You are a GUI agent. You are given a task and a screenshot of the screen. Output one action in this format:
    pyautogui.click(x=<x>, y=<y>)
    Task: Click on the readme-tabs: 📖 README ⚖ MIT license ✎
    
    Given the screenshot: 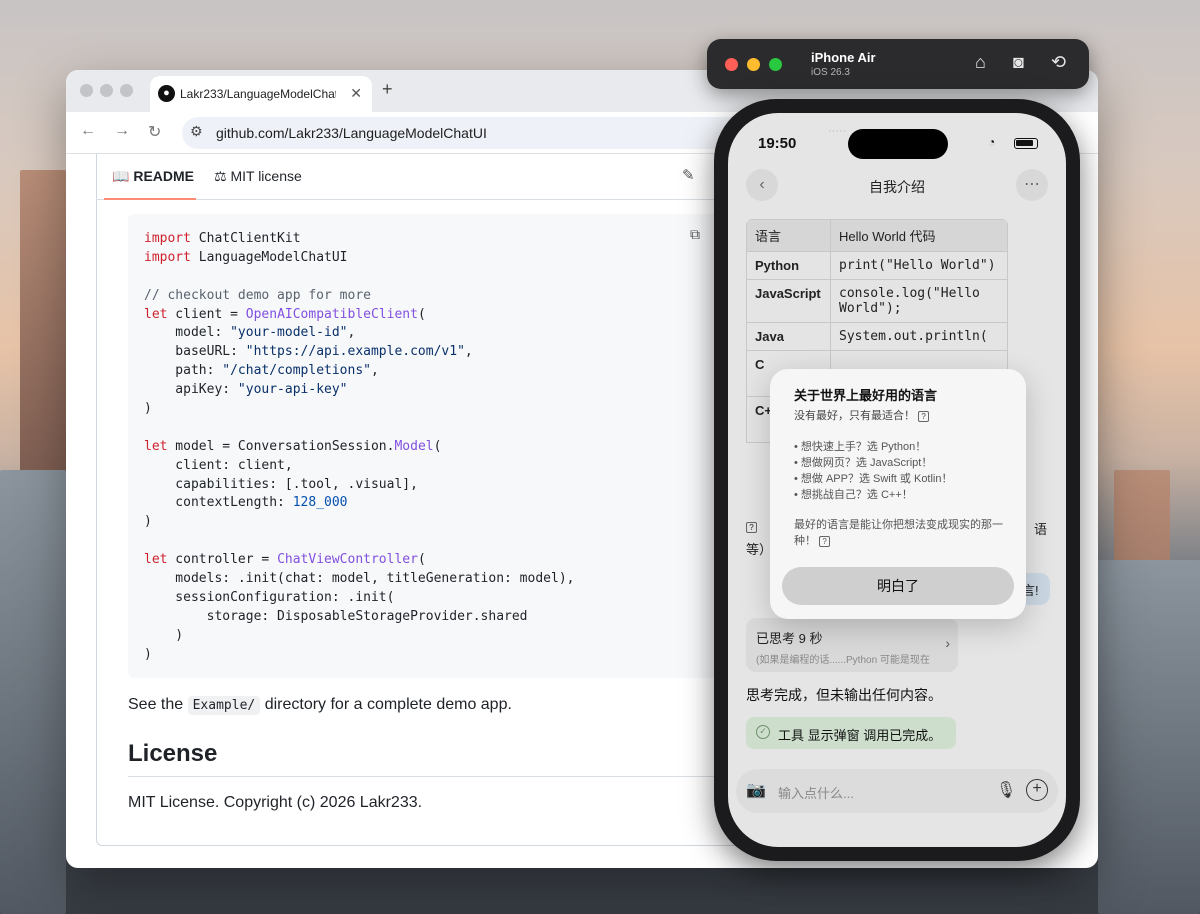 What is the action you would take?
    pyautogui.click(x=426, y=177)
    